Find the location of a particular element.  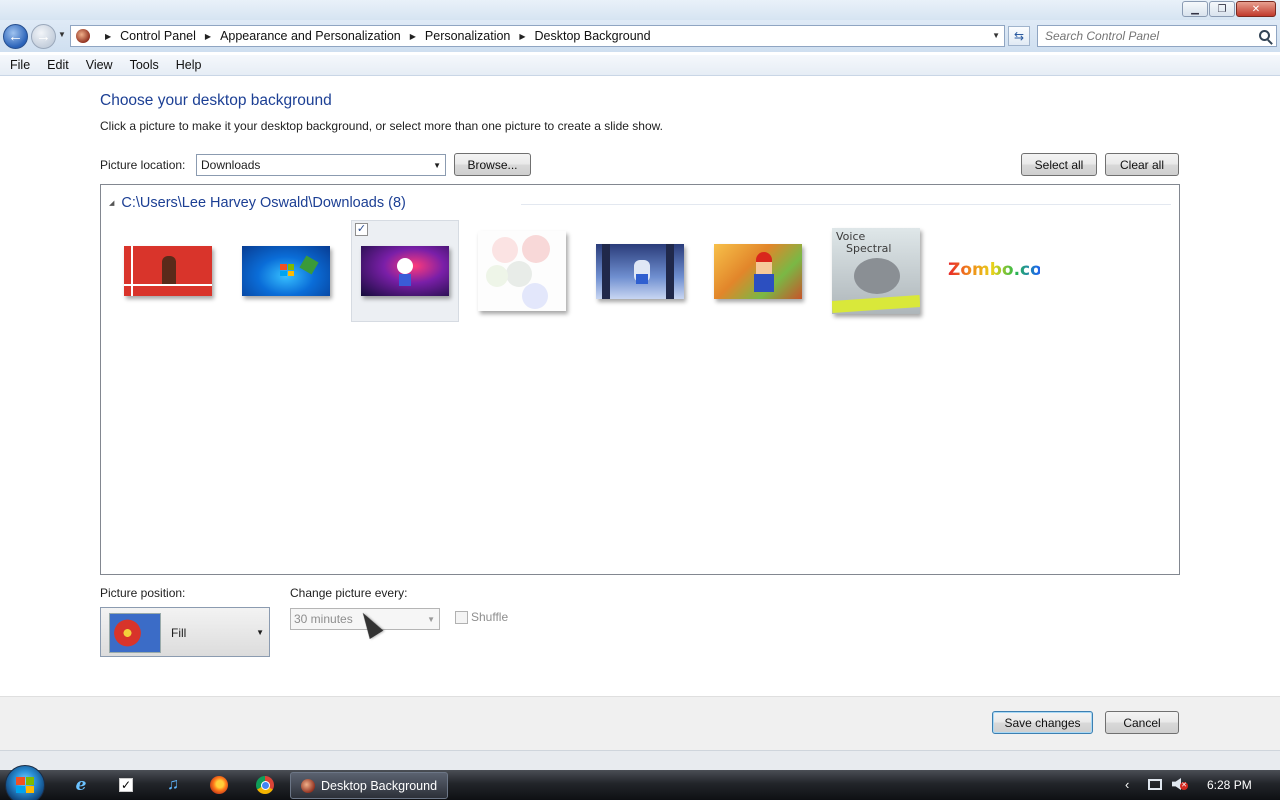

ie-icon: e is located at coordinates (81, 785).